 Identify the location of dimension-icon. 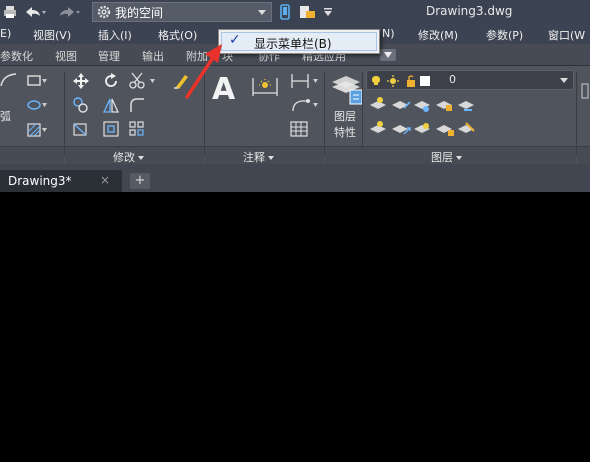
(265, 88).